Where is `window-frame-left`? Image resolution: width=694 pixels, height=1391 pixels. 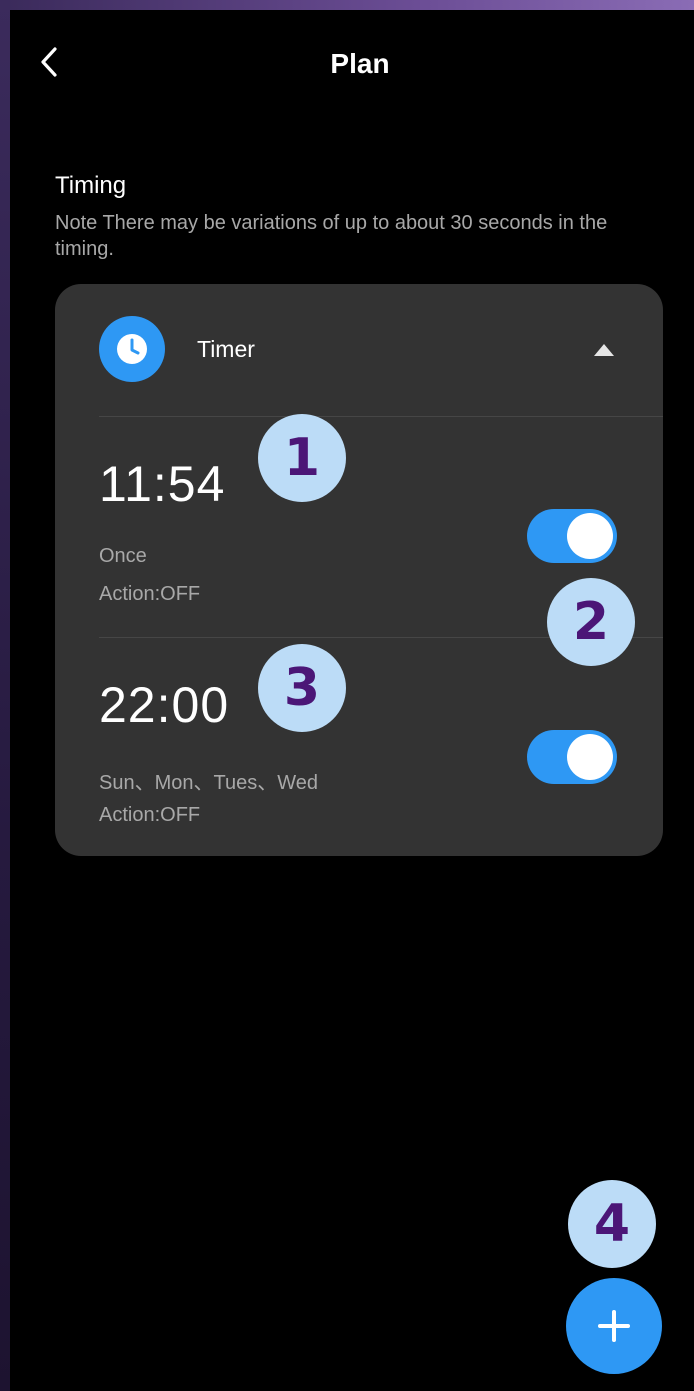
window-frame-left is located at coordinates (5, 695).